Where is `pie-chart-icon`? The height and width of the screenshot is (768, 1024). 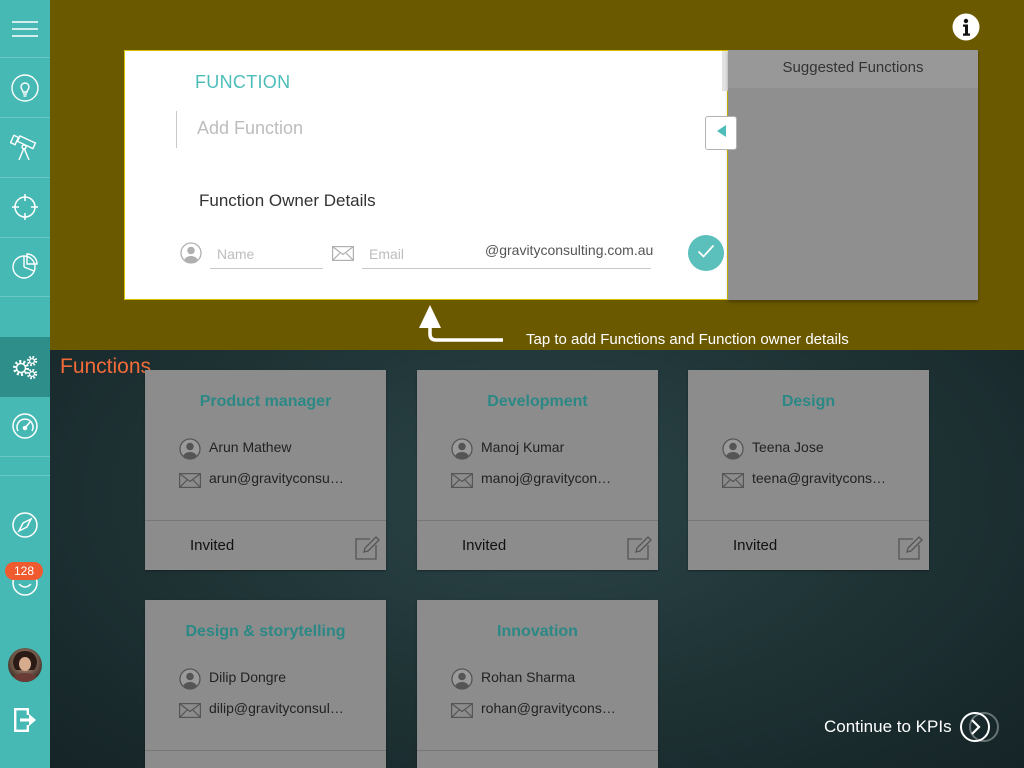 pie-chart-icon is located at coordinates (25, 266).